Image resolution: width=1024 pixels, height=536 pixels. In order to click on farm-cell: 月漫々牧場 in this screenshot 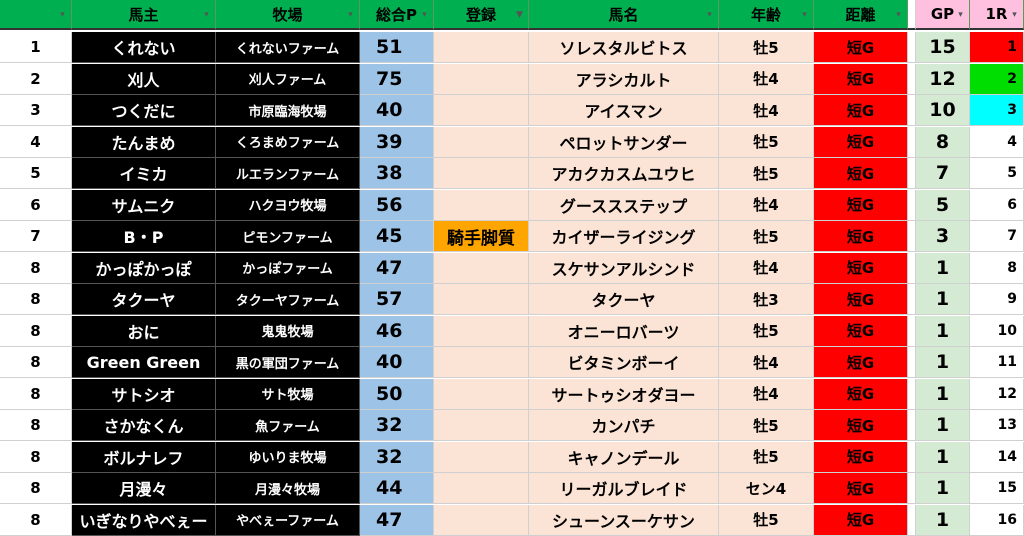, I will do `click(288, 488)`.